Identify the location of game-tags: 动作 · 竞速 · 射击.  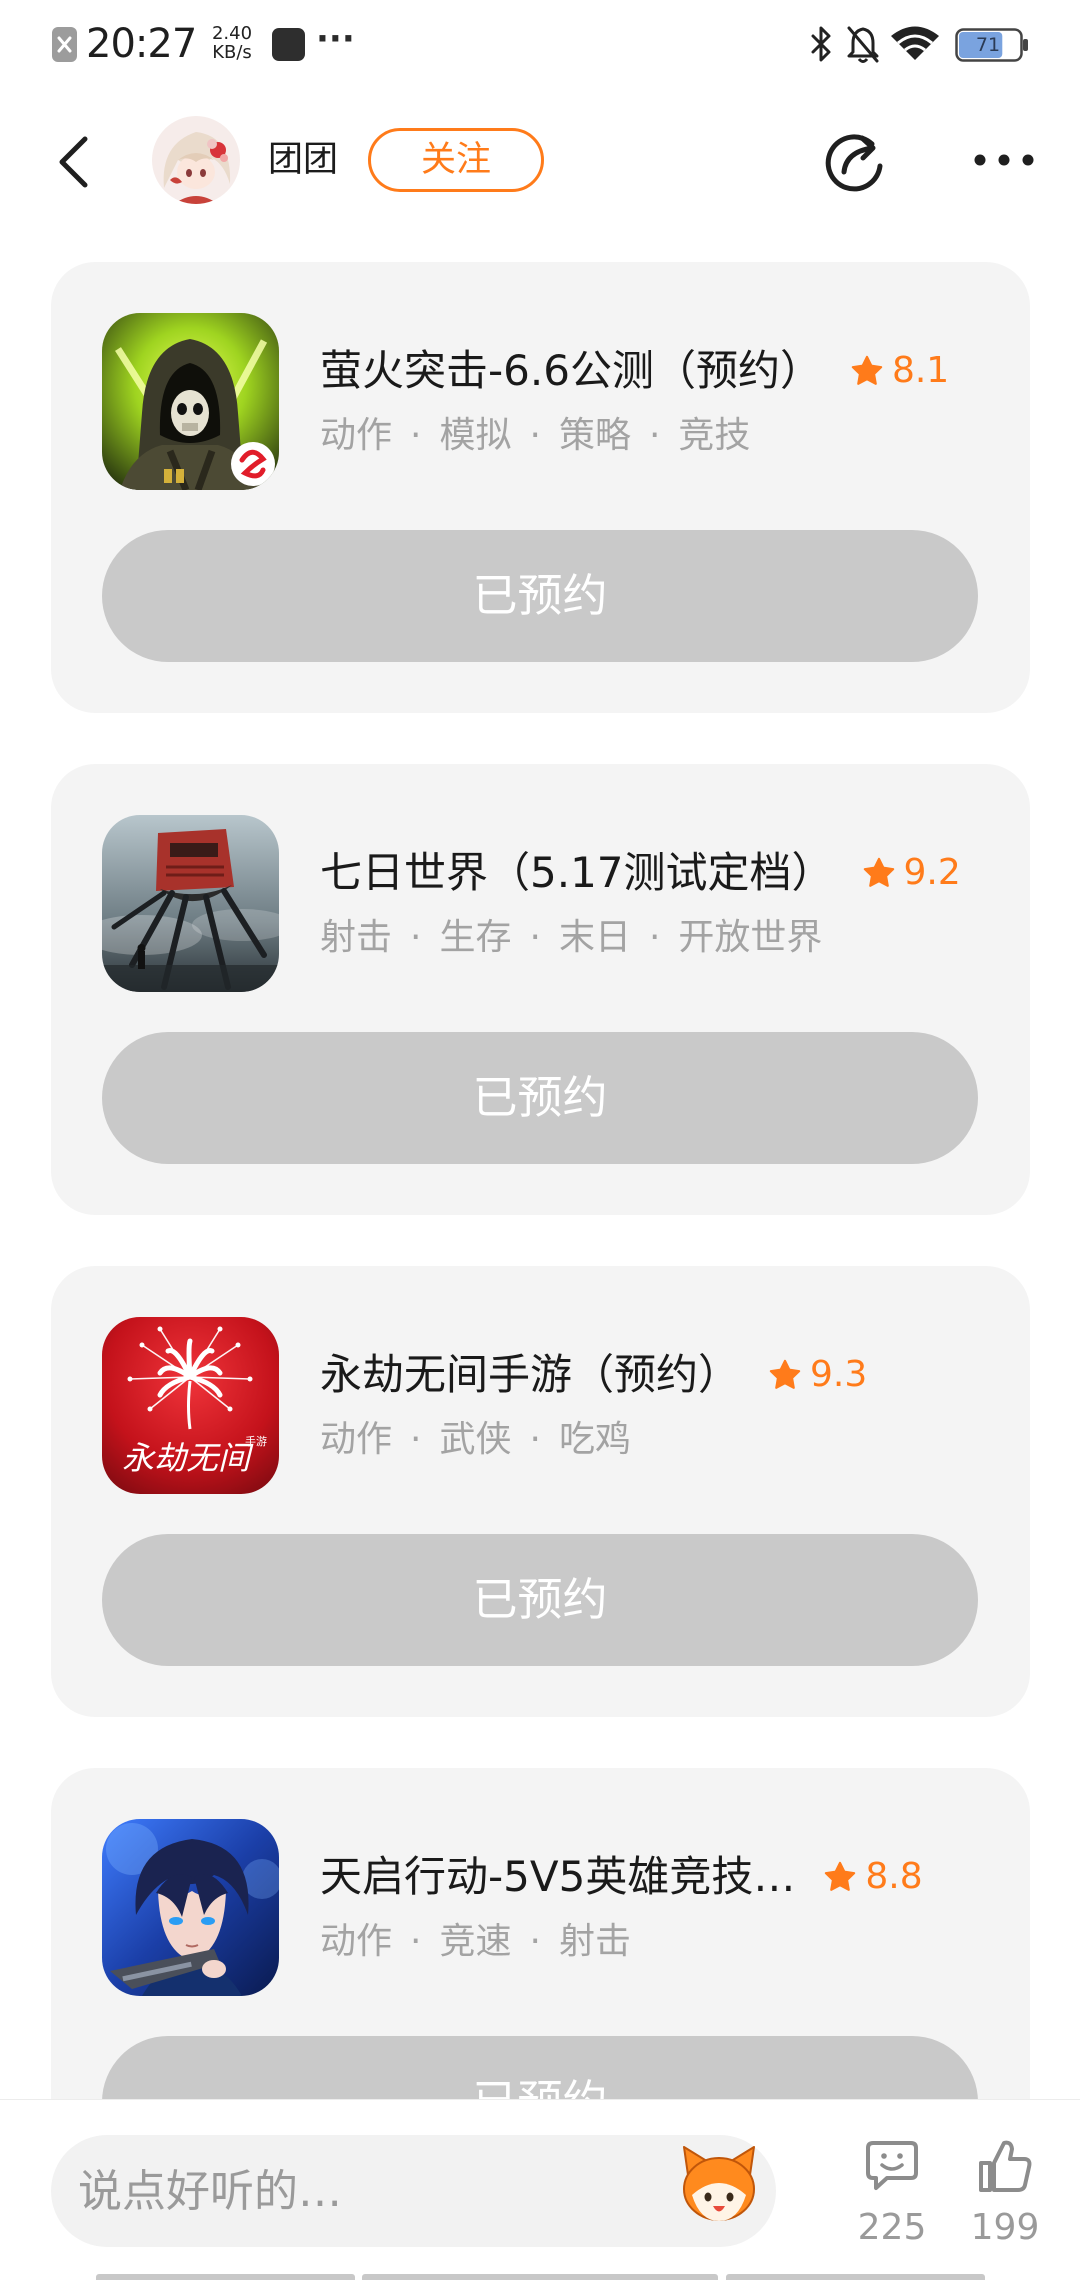
(475, 1942).